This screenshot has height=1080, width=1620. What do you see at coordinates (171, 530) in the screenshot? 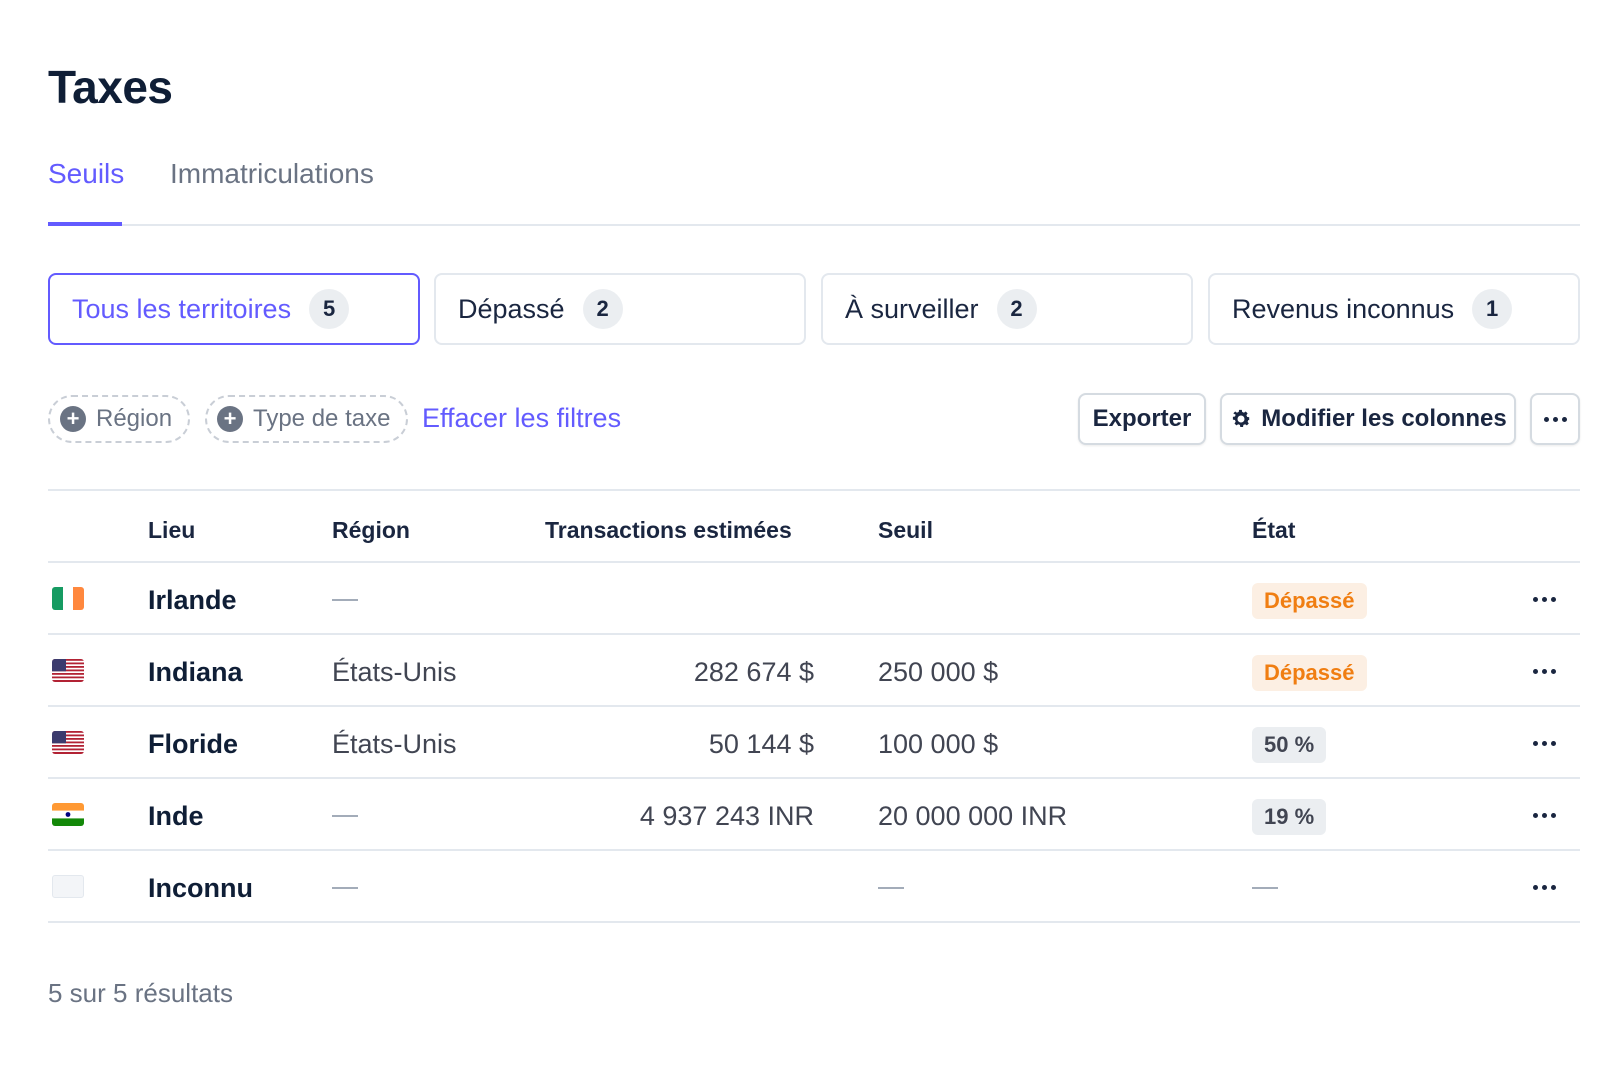
I see `column-header-place: Lieu` at bounding box center [171, 530].